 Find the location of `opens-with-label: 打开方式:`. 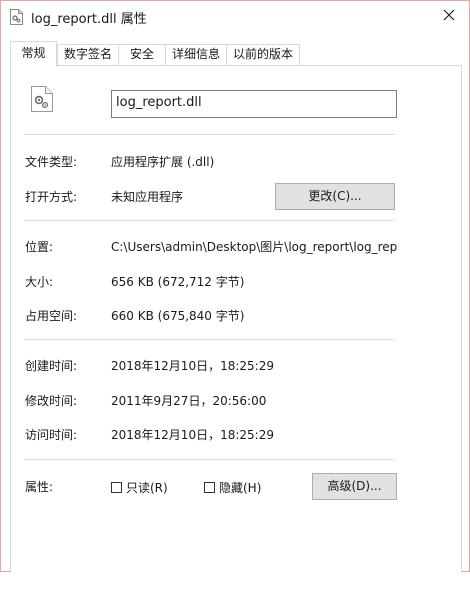

opens-with-label: 打开方式: is located at coordinates (51, 197).